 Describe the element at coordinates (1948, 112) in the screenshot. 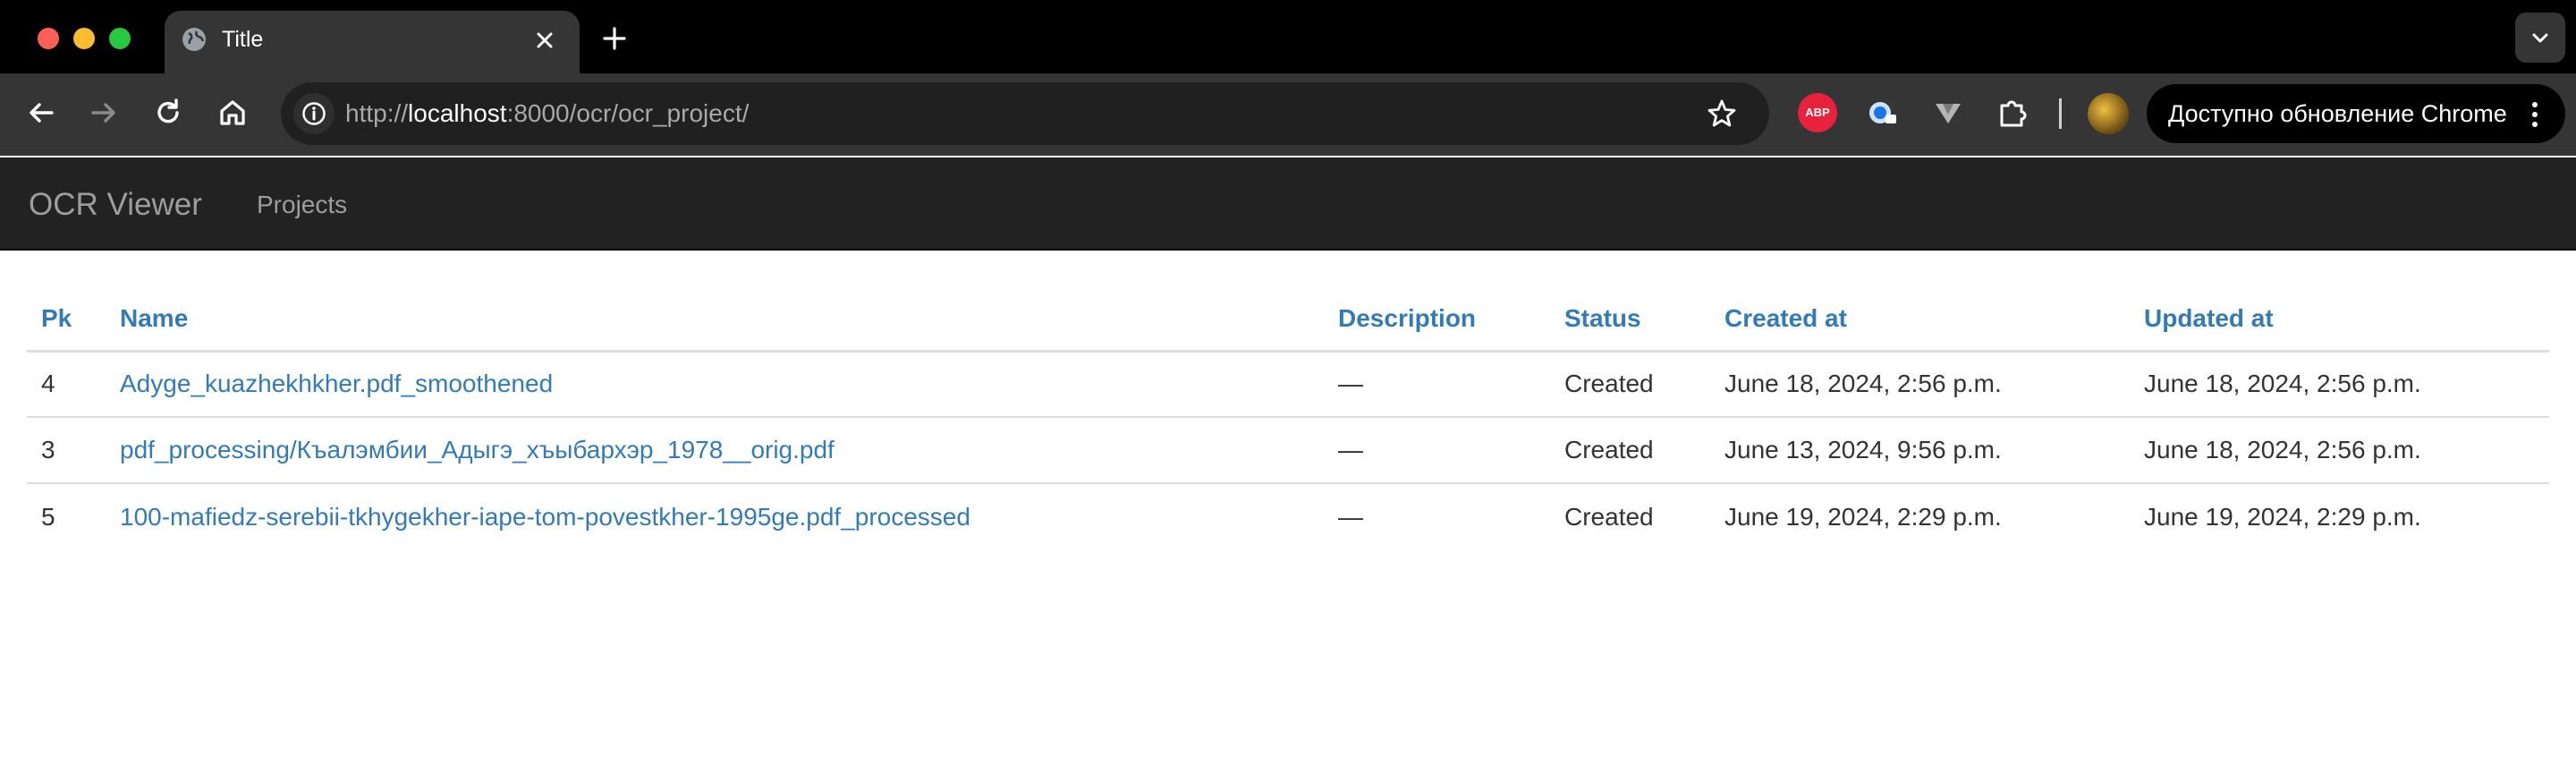

I see `extension-v-icon` at that location.